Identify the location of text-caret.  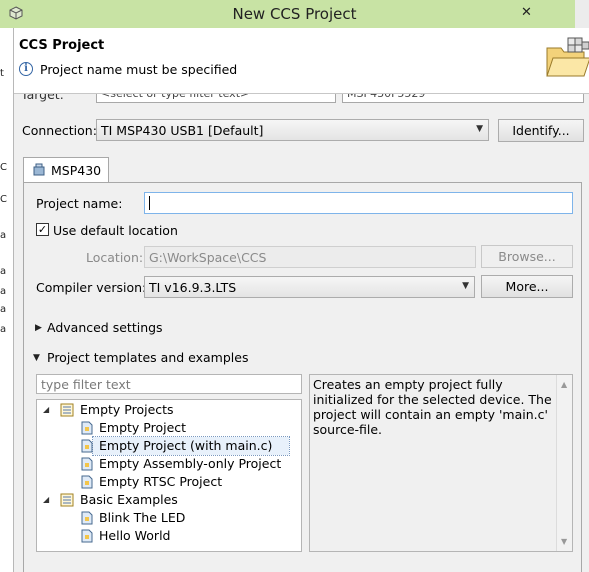
(149, 203).